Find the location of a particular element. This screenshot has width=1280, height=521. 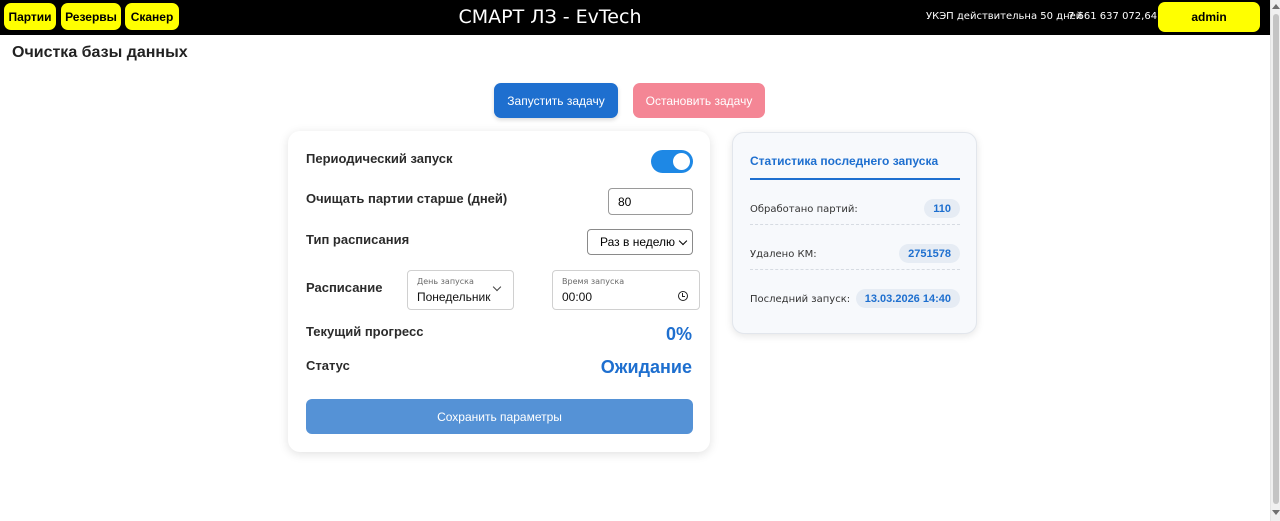

clock-icon is located at coordinates (683, 296).